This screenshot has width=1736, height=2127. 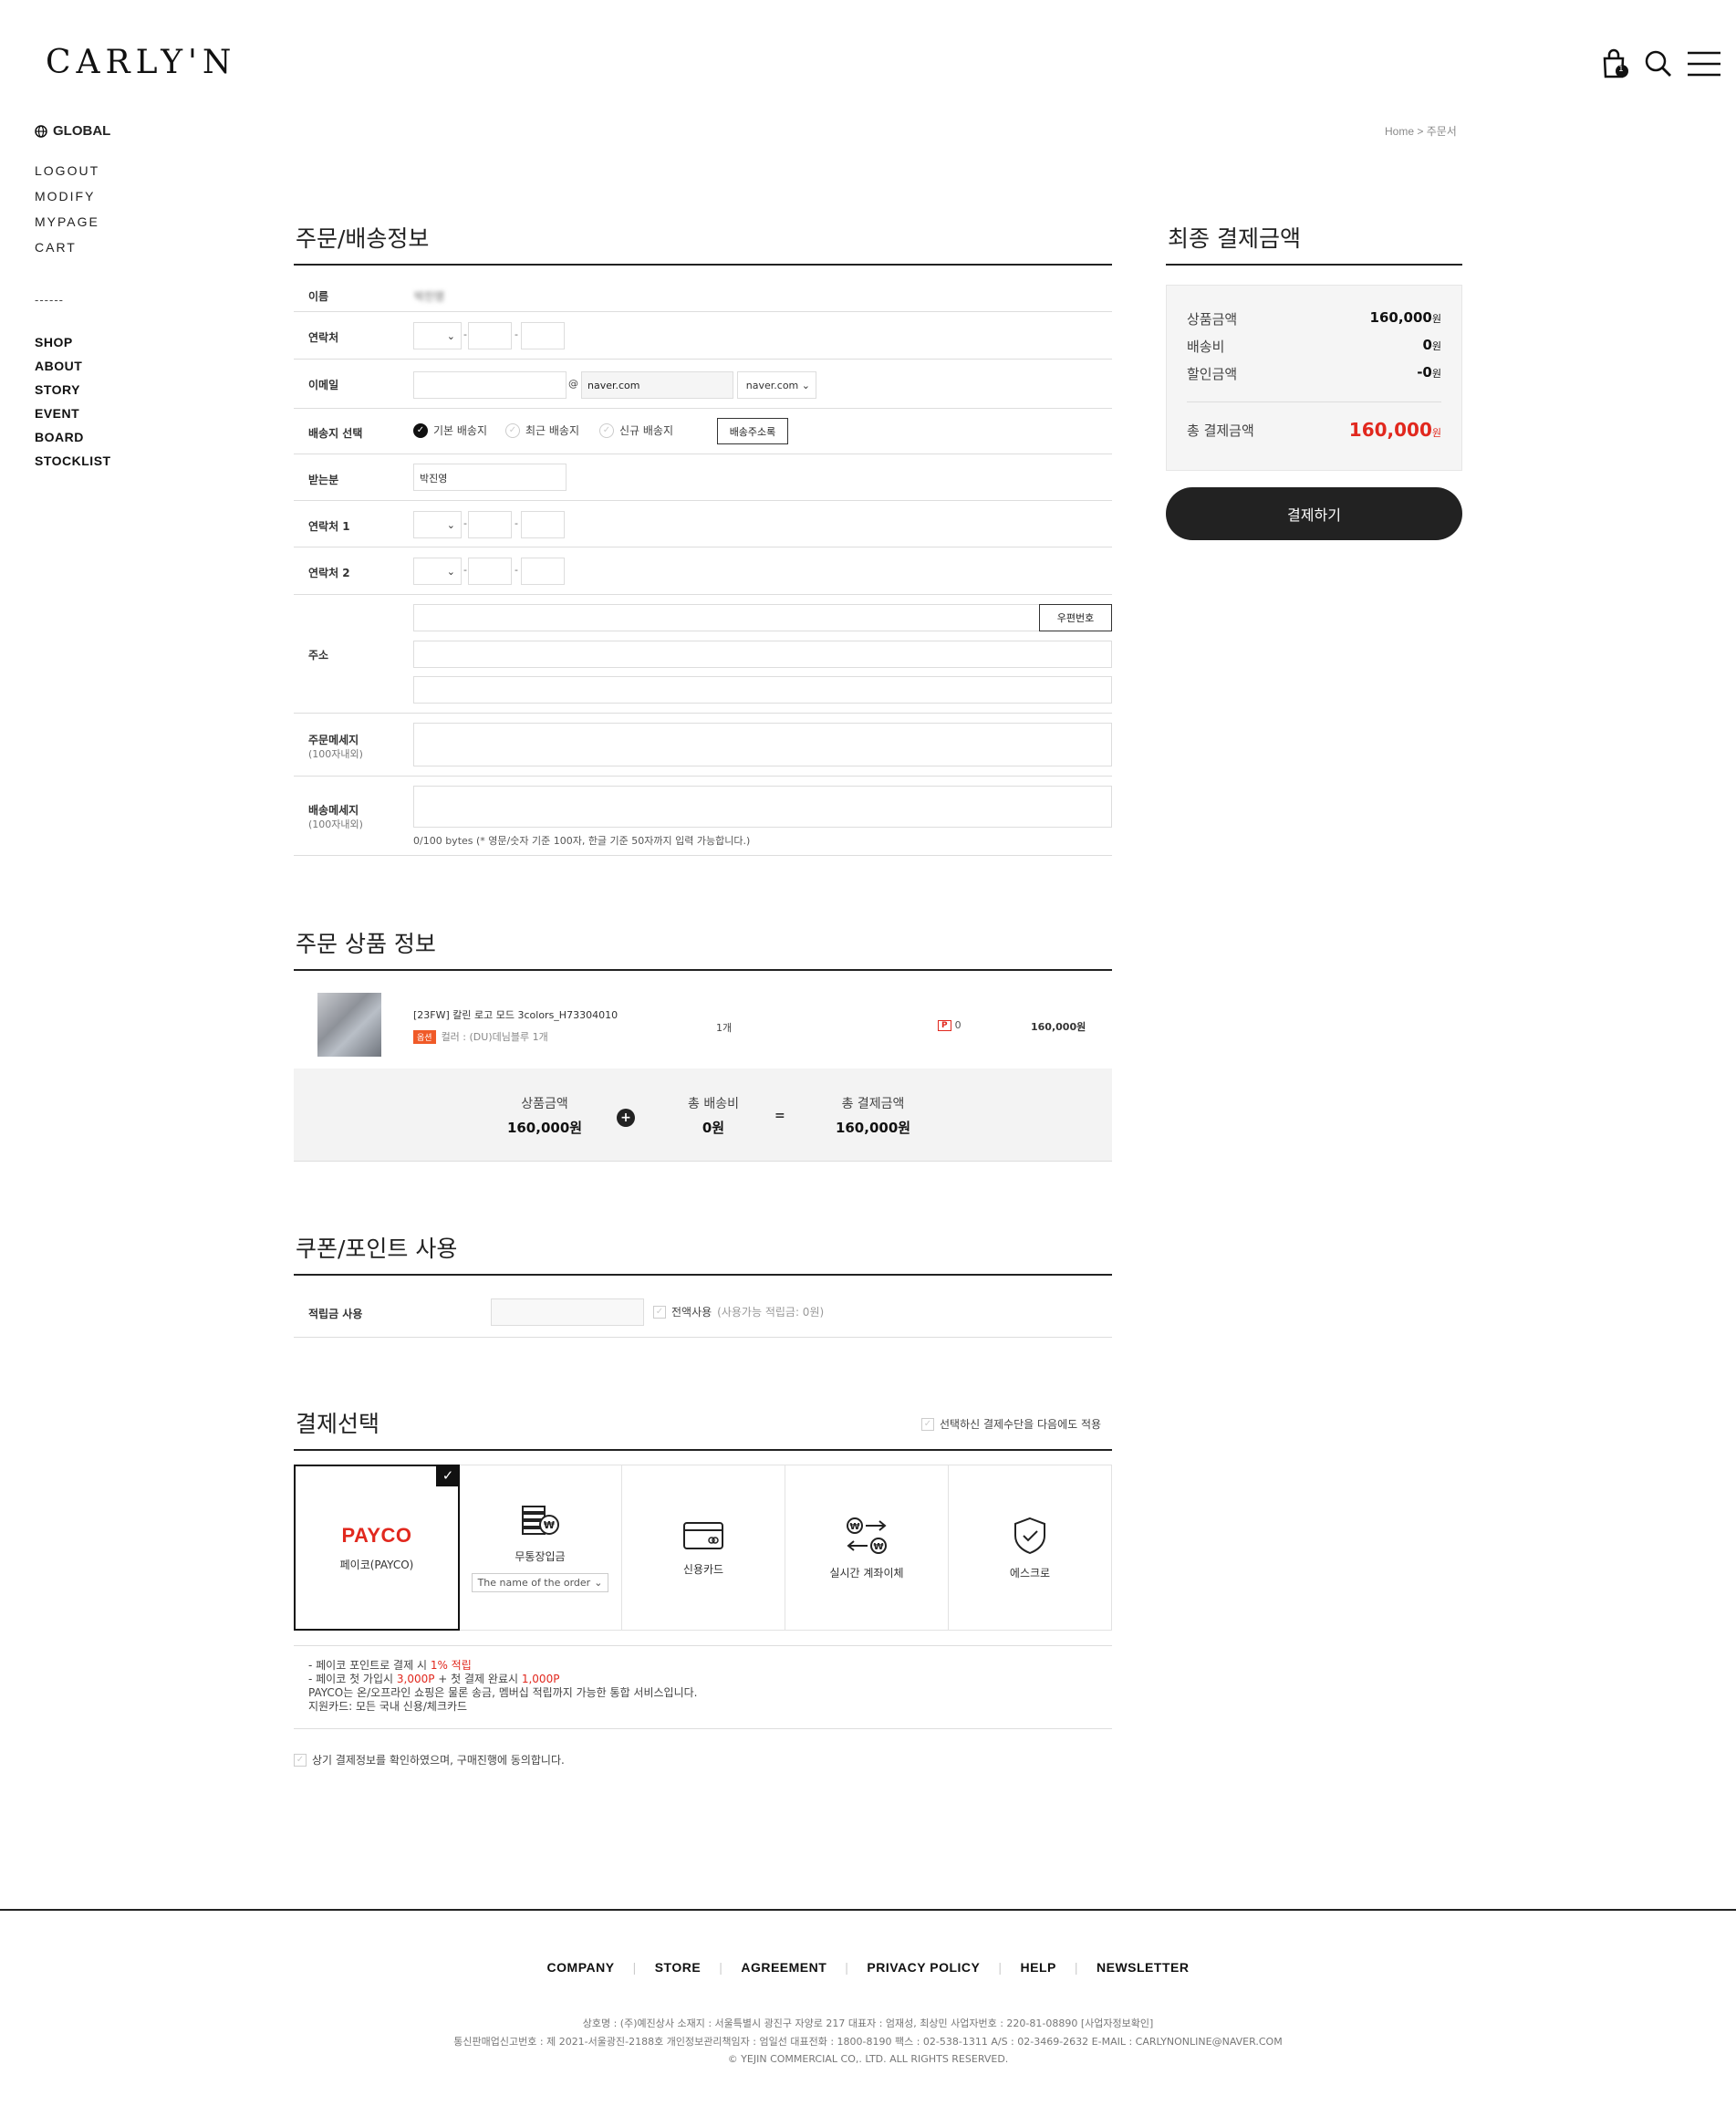 I want to click on totals-shipping: 총 배송비 0원, so click(x=713, y=1115).